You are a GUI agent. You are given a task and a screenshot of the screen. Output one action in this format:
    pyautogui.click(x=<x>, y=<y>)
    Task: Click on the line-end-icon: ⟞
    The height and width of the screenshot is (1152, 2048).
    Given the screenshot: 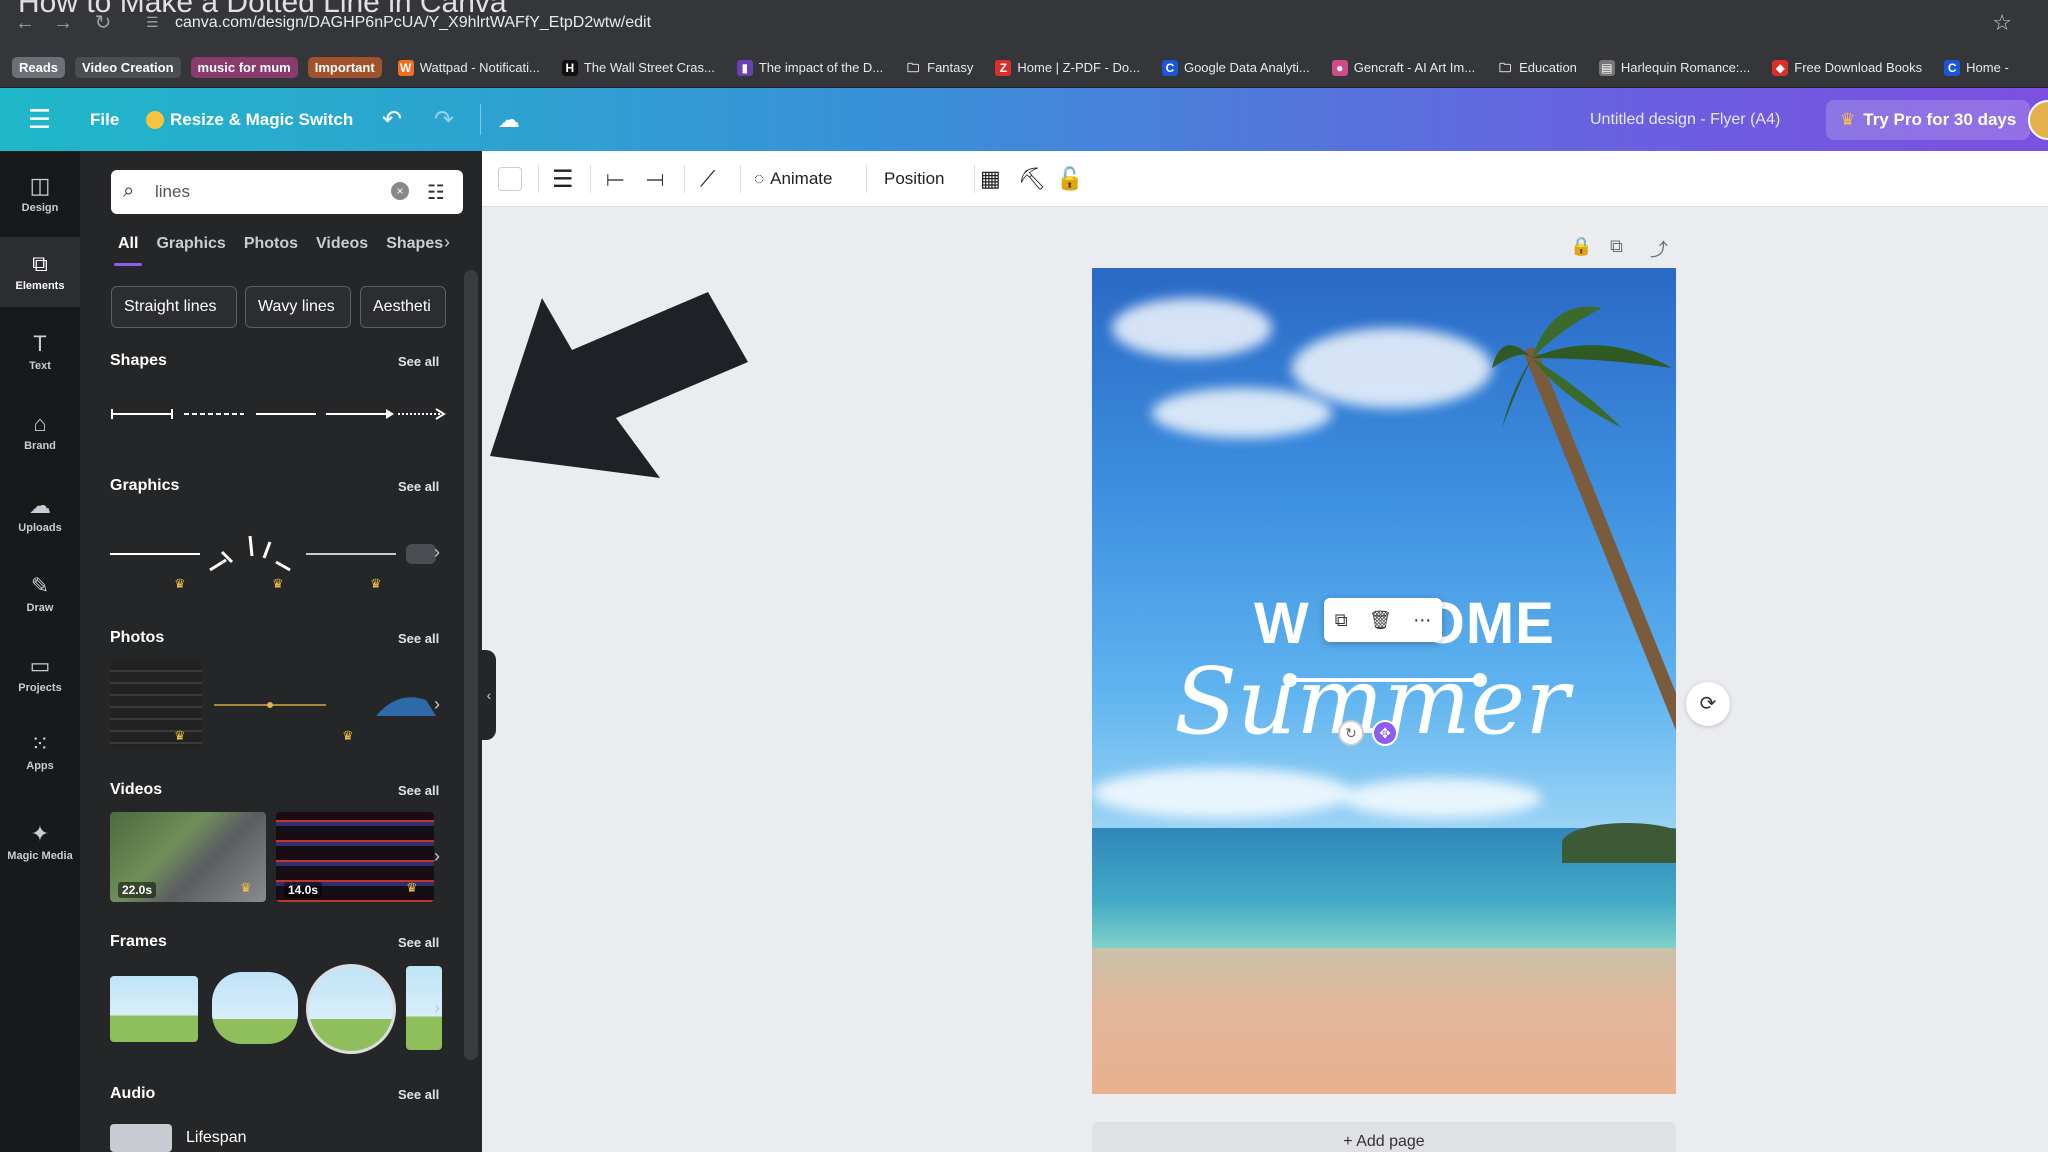 What is the action you would take?
    pyautogui.click(x=655, y=179)
    